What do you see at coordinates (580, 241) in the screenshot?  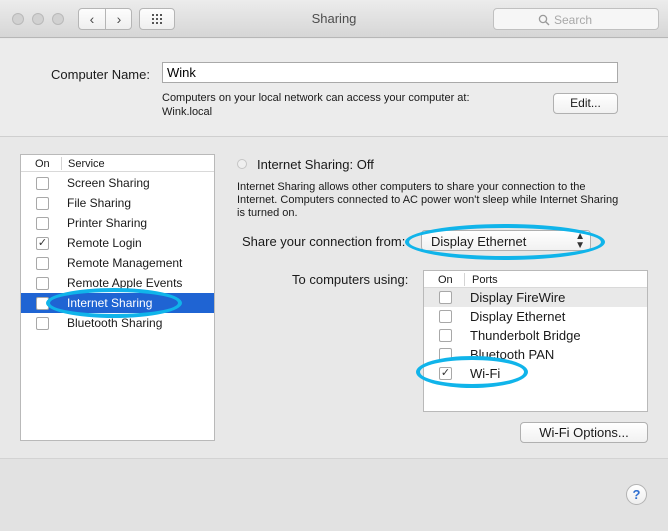 I see `updown-arrows-icon: ▲ ▼` at bounding box center [580, 241].